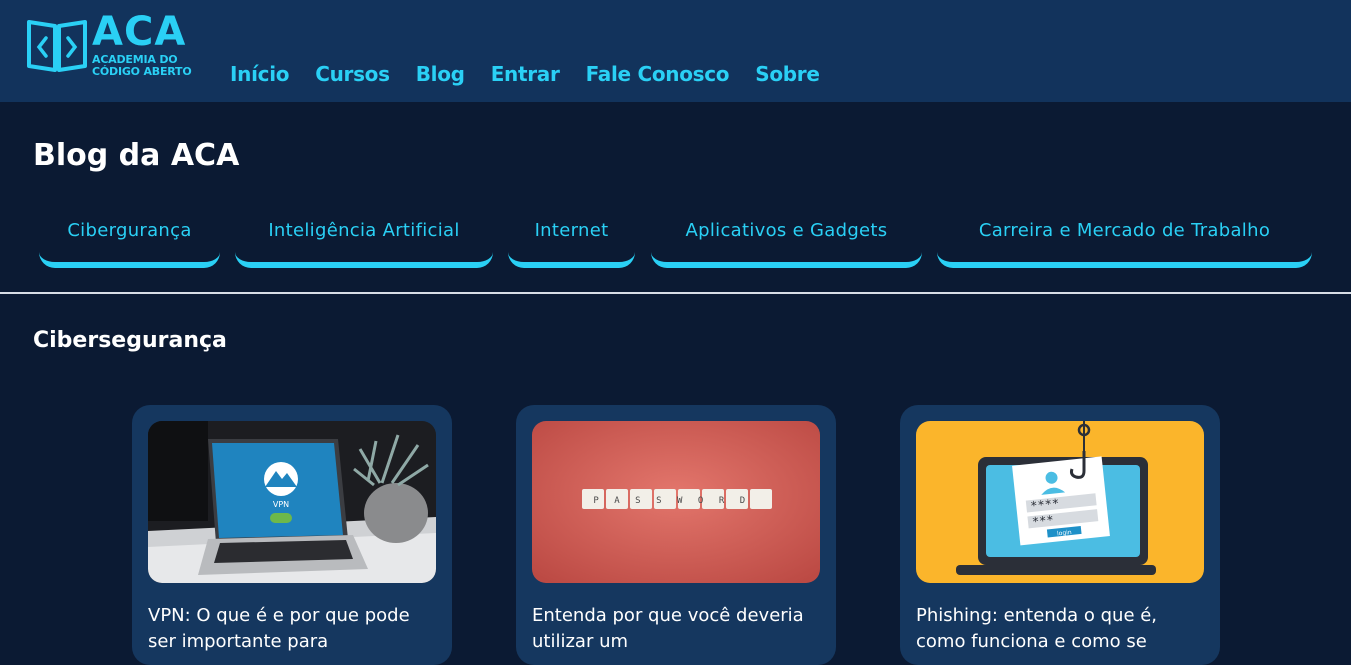  I want to click on password-tiles-text: PASSWORD, so click(676, 501).